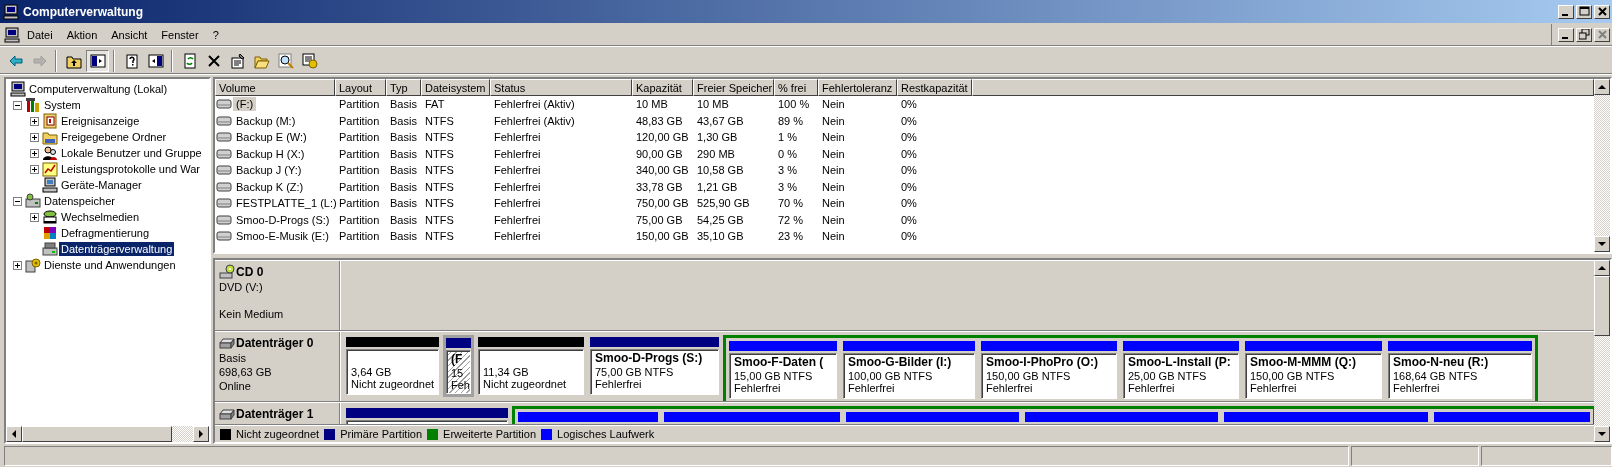  What do you see at coordinates (79, 201) in the screenshot?
I see `tree-item: Datenspeicher` at bounding box center [79, 201].